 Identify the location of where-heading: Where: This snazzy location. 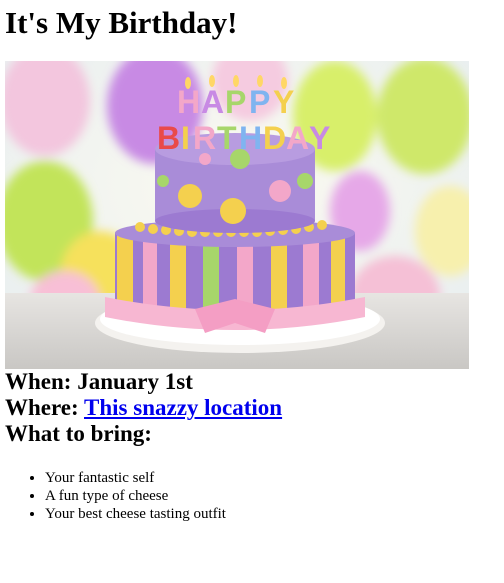
(254, 408).